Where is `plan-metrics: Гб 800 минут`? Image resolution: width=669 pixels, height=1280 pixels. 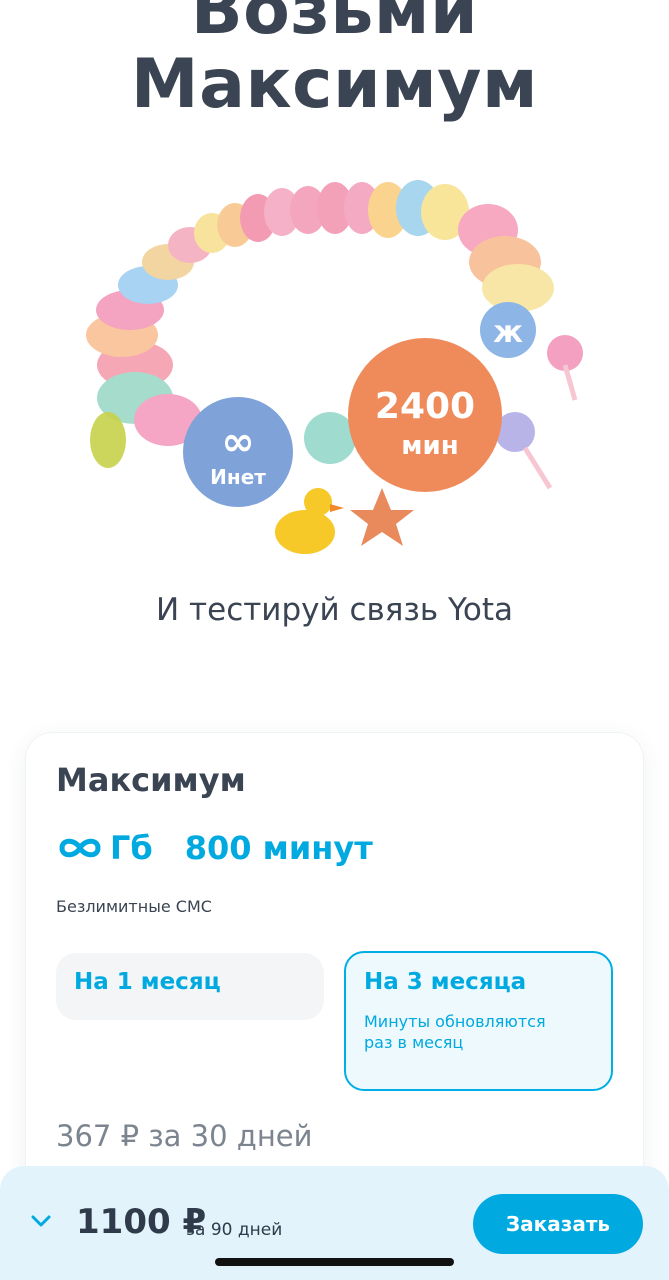
plan-metrics: Гб 800 минут is located at coordinates (214, 848).